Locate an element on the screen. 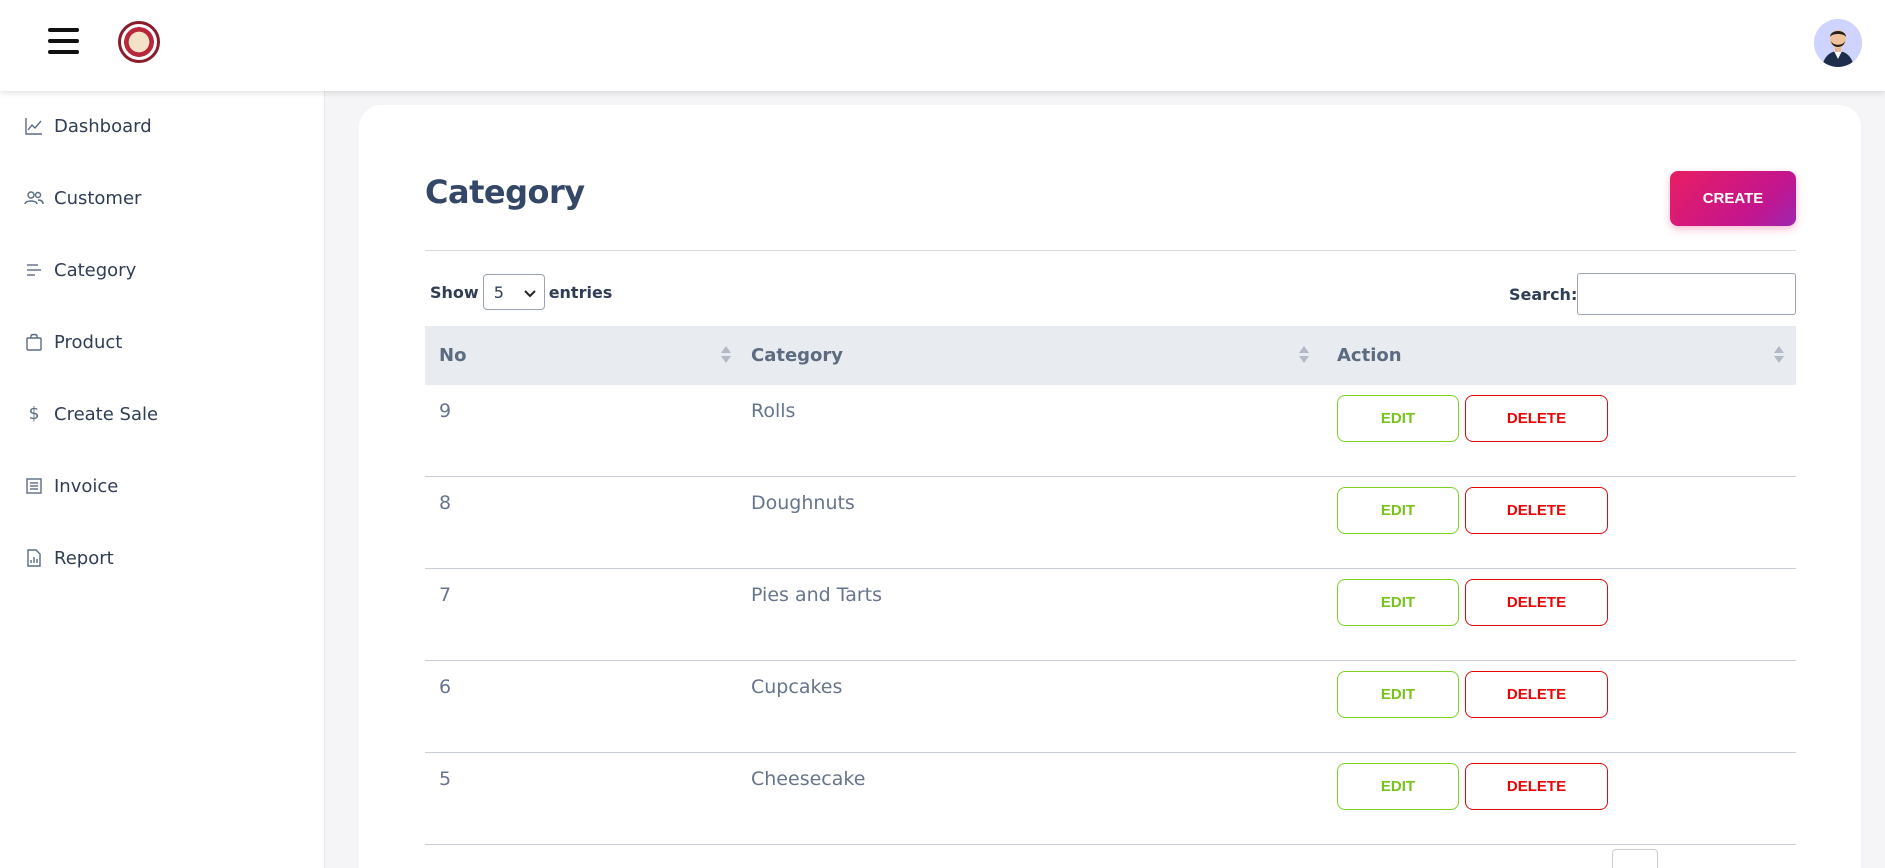  sidebar-item-create-sale: $ Create Sale is located at coordinates (91, 414).